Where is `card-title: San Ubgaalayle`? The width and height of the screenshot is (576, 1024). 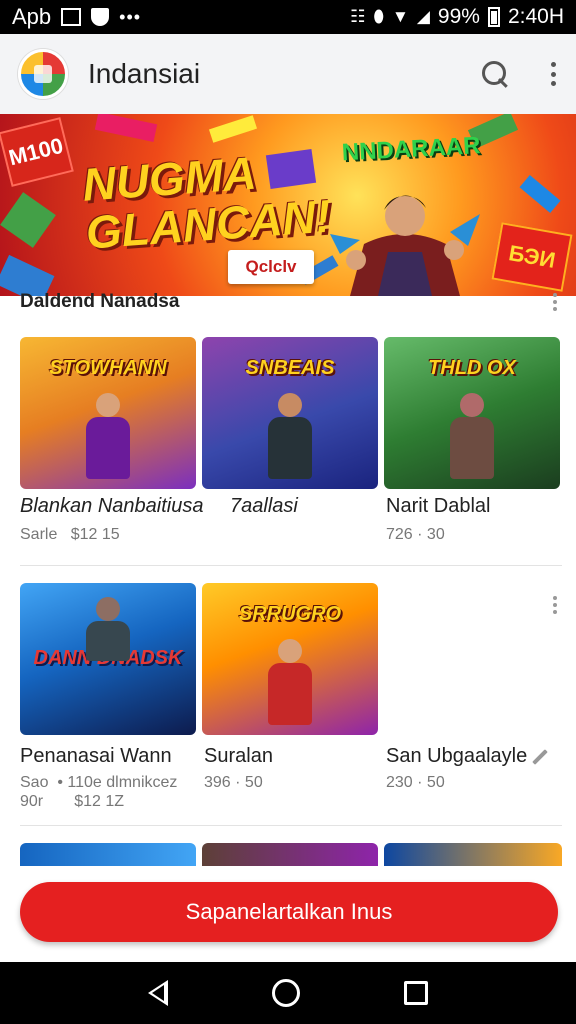
card-title: San Ubgaalayle is located at coordinates (456, 756).